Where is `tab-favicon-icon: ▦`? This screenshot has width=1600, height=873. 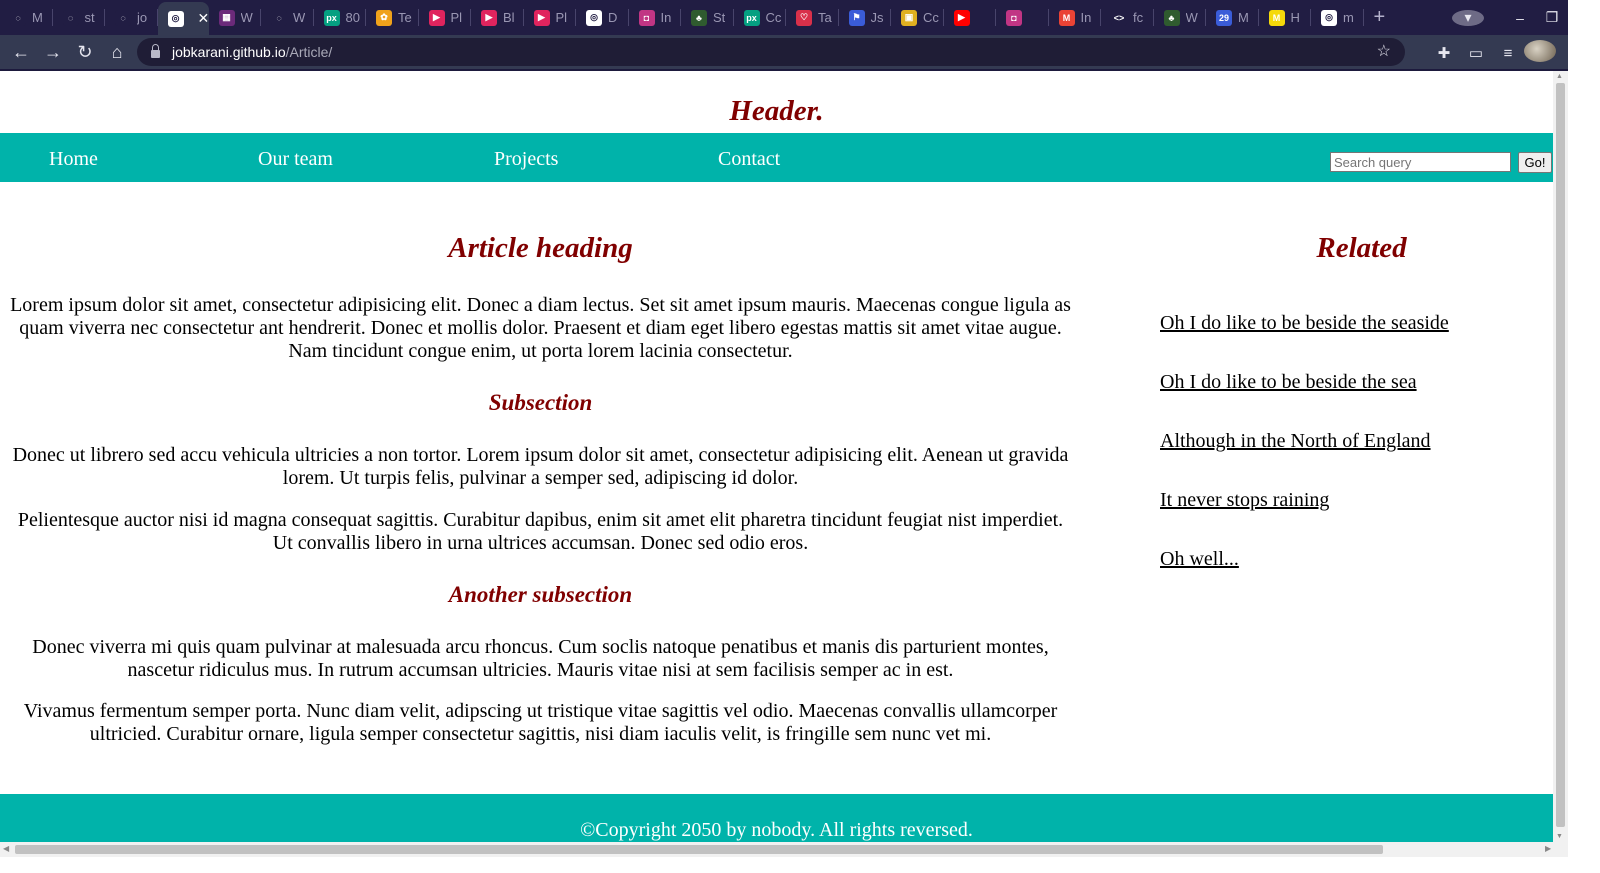 tab-favicon-icon: ▦ is located at coordinates (226, 17).